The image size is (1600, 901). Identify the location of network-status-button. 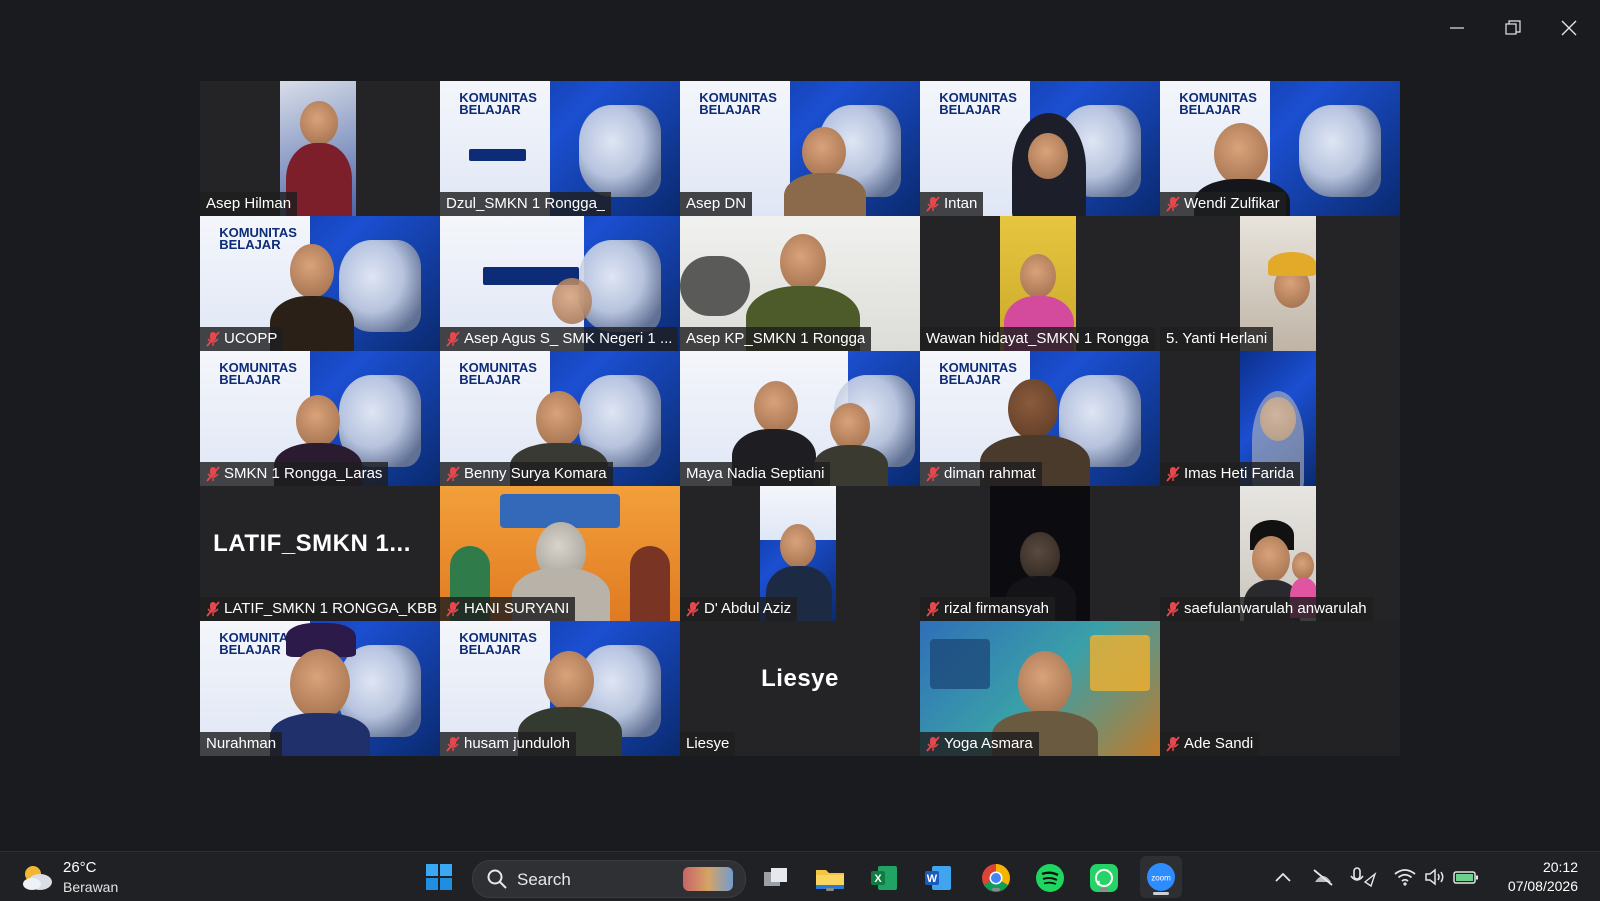
(1323, 877).